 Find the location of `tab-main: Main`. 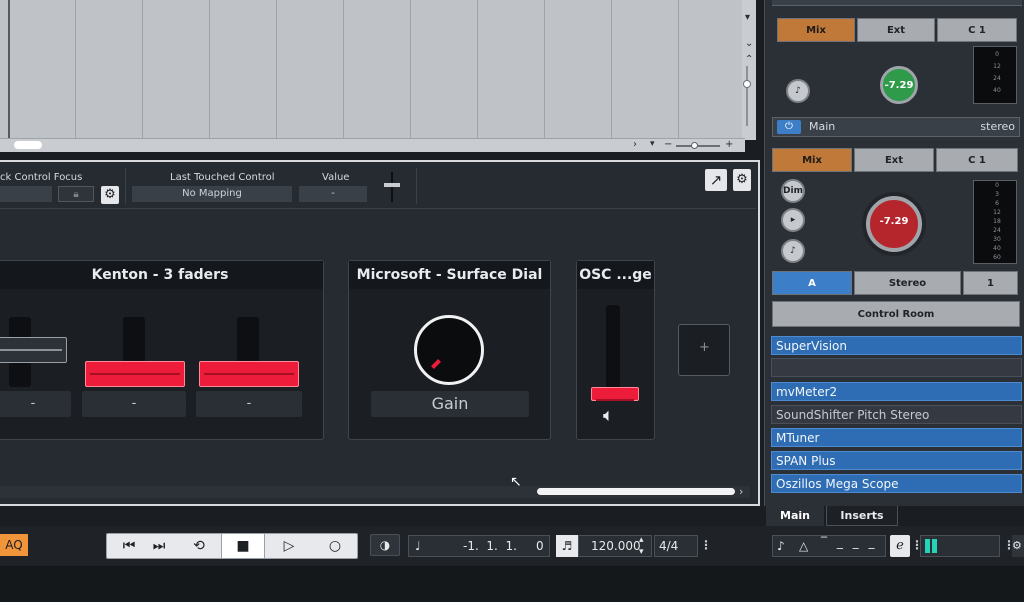

tab-main: Main is located at coordinates (795, 516).